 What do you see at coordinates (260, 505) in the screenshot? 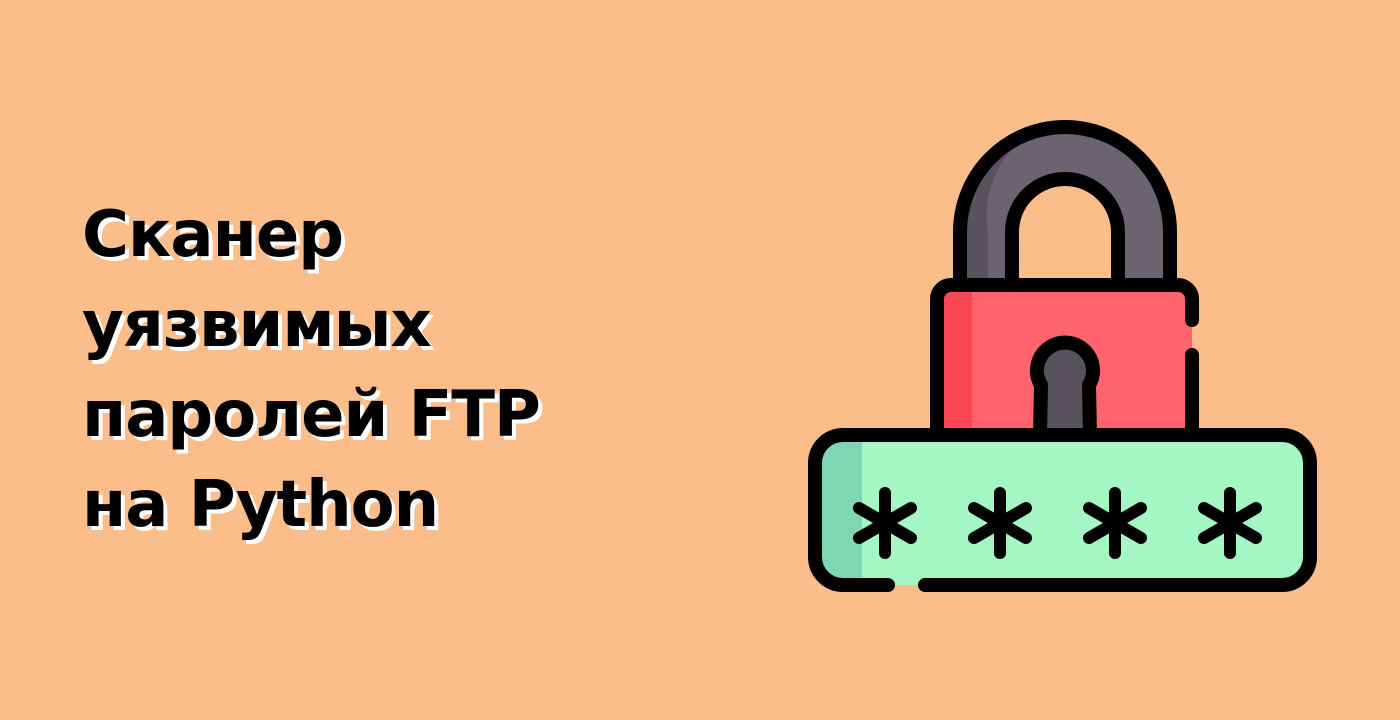
I see `title-line-4: на Python` at bounding box center [260, 505].